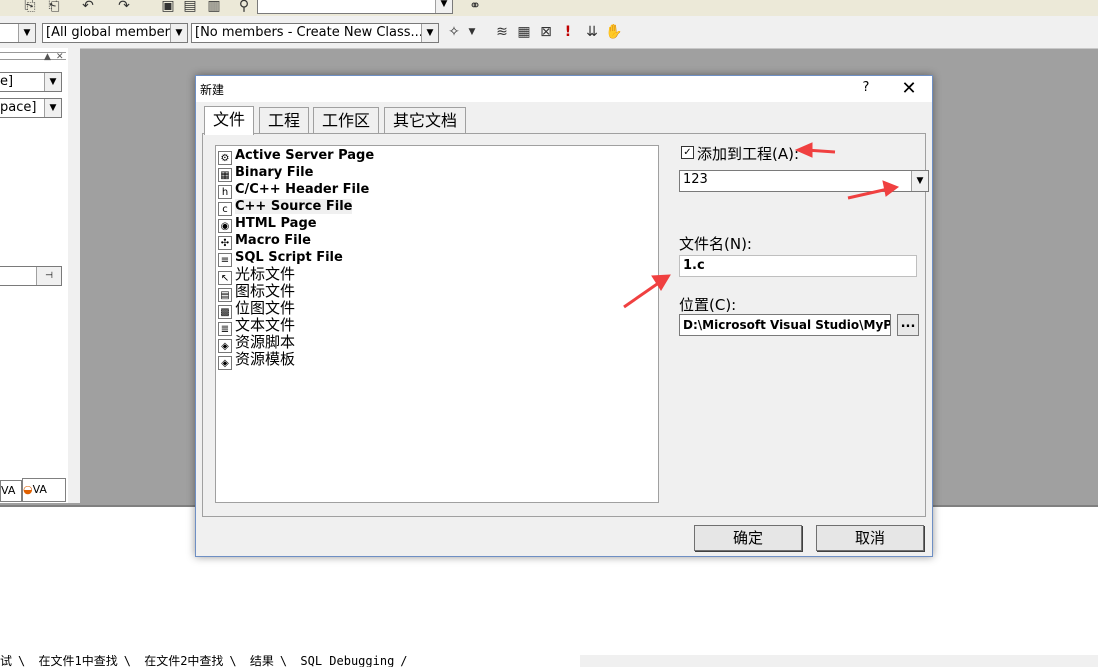 Image resolution: width=1098 pixels, height=667 pixels. What do you see at coordinates (74, 275) in the screenshot?
I see `splitter` at bounding box center [74, 275].